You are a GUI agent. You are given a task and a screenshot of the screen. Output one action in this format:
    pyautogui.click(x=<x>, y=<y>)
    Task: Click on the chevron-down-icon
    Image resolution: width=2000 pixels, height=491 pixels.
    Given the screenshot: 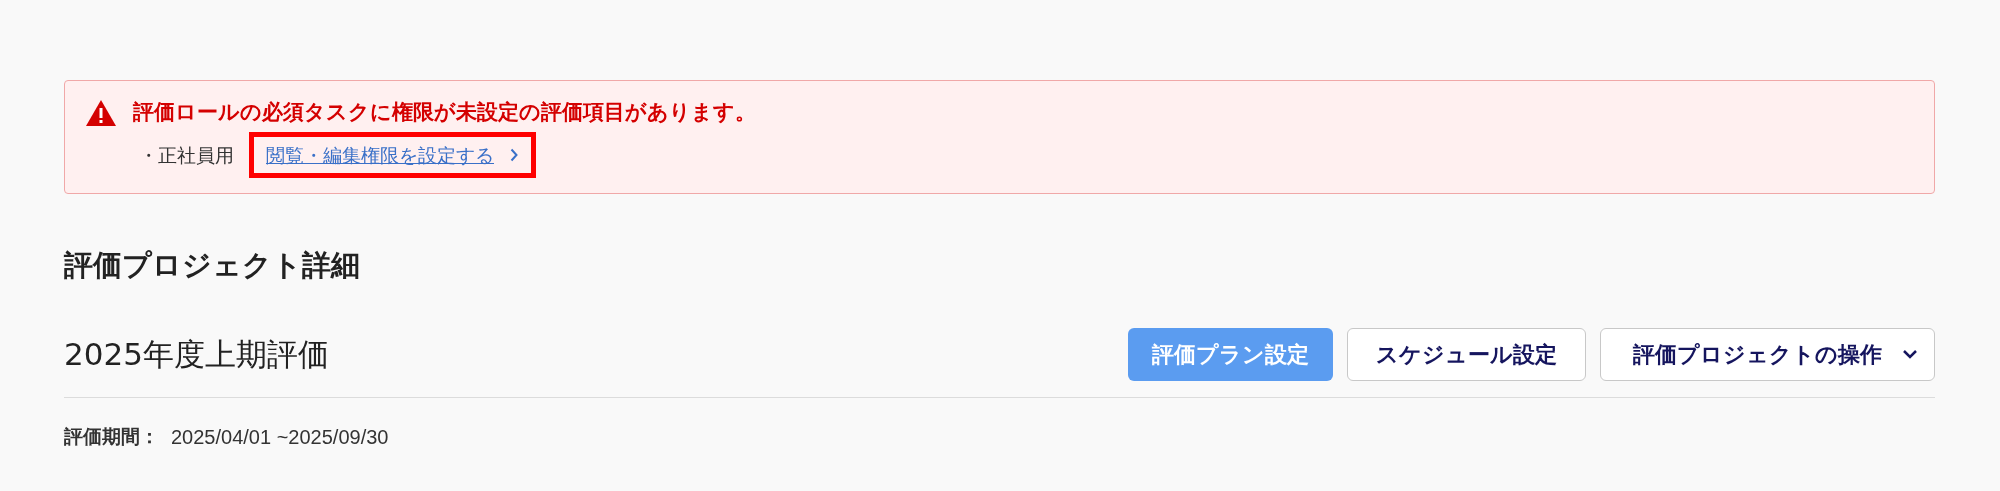 What is the action you would take?
    pyautogui.click(x=1910, y=354)
    